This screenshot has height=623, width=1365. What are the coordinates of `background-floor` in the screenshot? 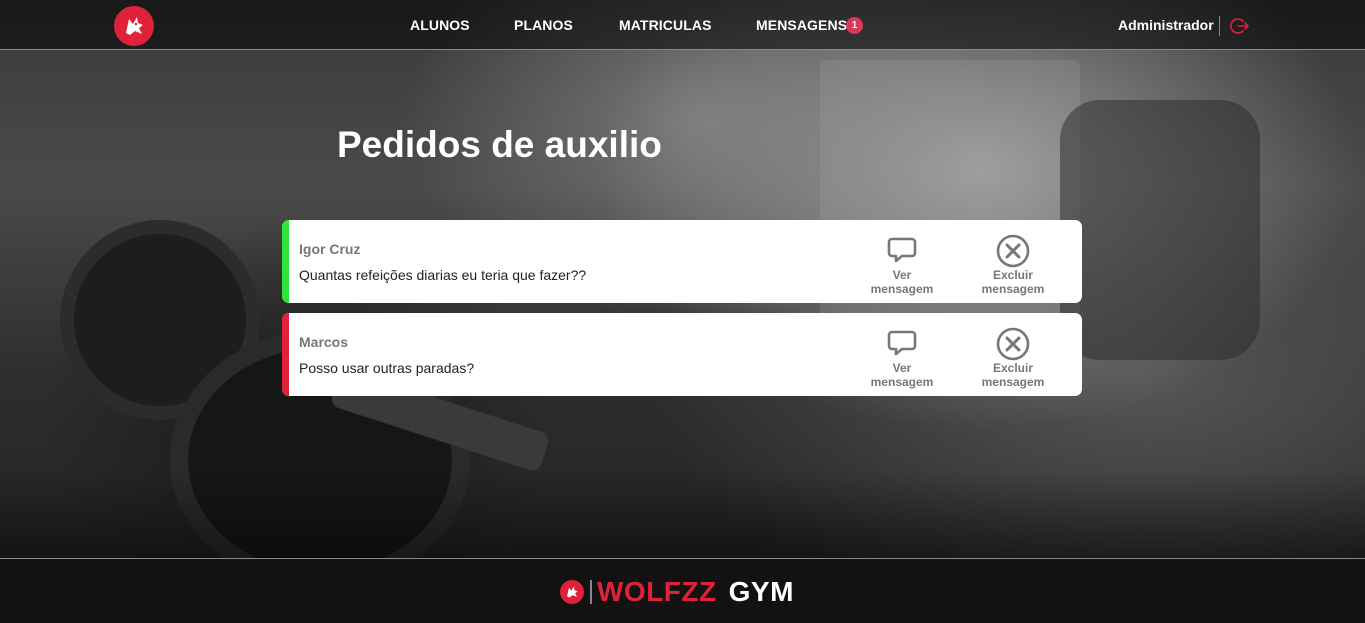 It's located at (682, 515).